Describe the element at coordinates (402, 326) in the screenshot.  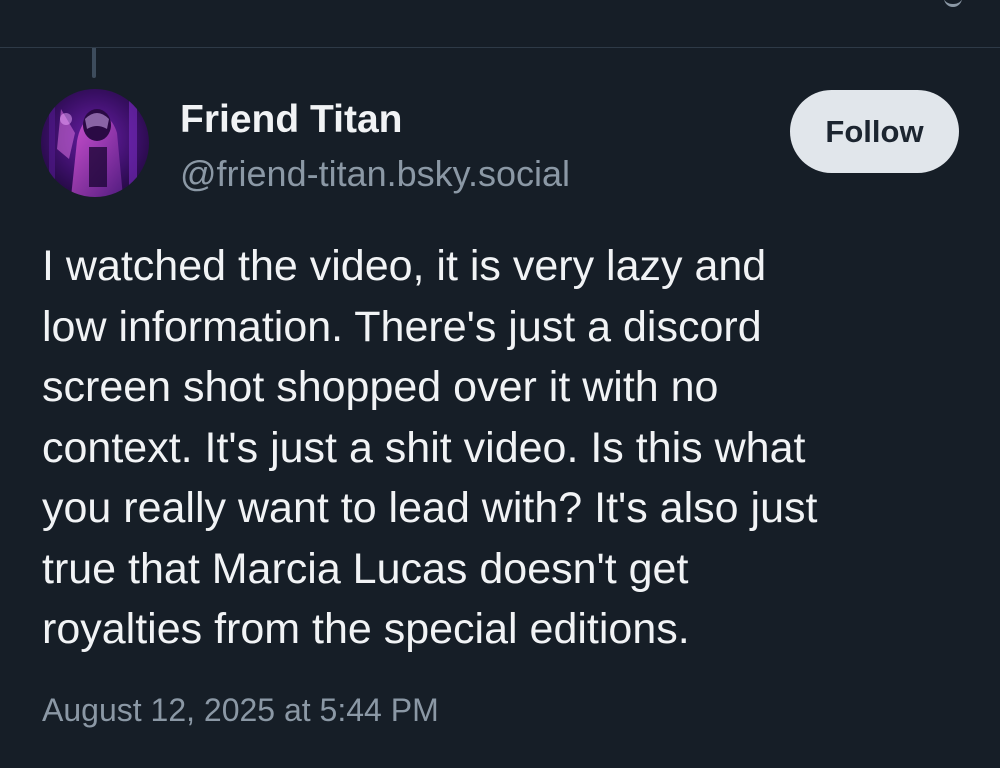
I see `post-text-line: low information. There's just a discord` at that location.